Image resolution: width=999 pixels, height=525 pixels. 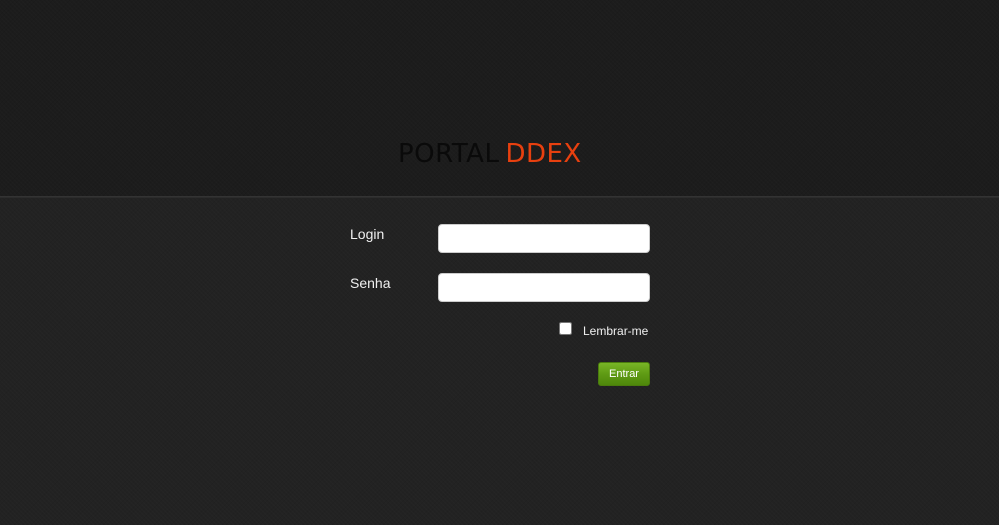 I want to click on logo-ddex-text: DDEX, so click(x=543, y=154).